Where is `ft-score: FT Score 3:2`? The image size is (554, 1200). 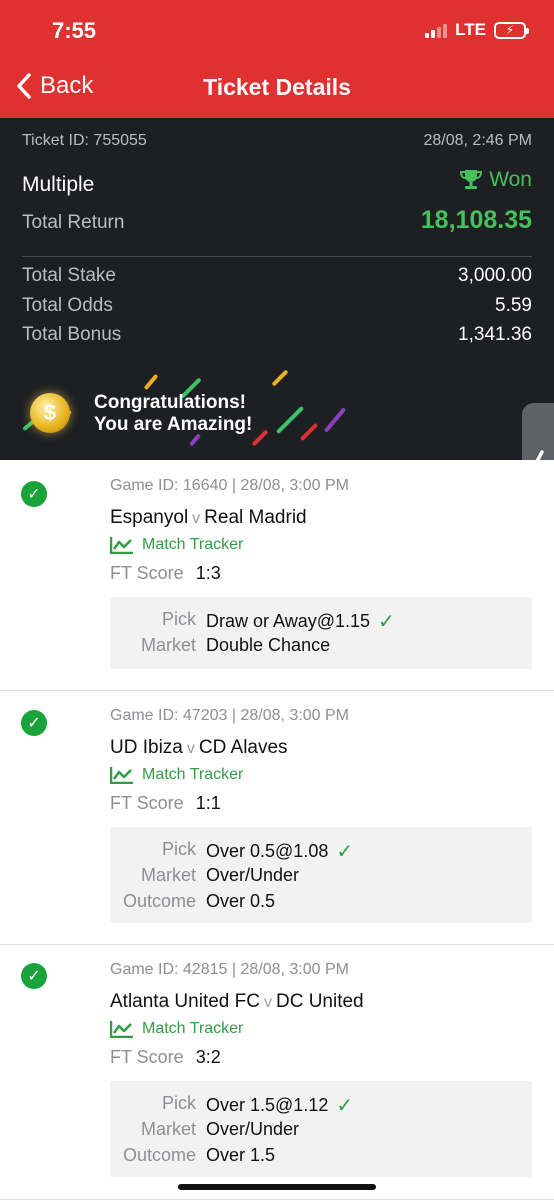 ft-score: FT Score 3:2 is located at coordinates (165, 1057).